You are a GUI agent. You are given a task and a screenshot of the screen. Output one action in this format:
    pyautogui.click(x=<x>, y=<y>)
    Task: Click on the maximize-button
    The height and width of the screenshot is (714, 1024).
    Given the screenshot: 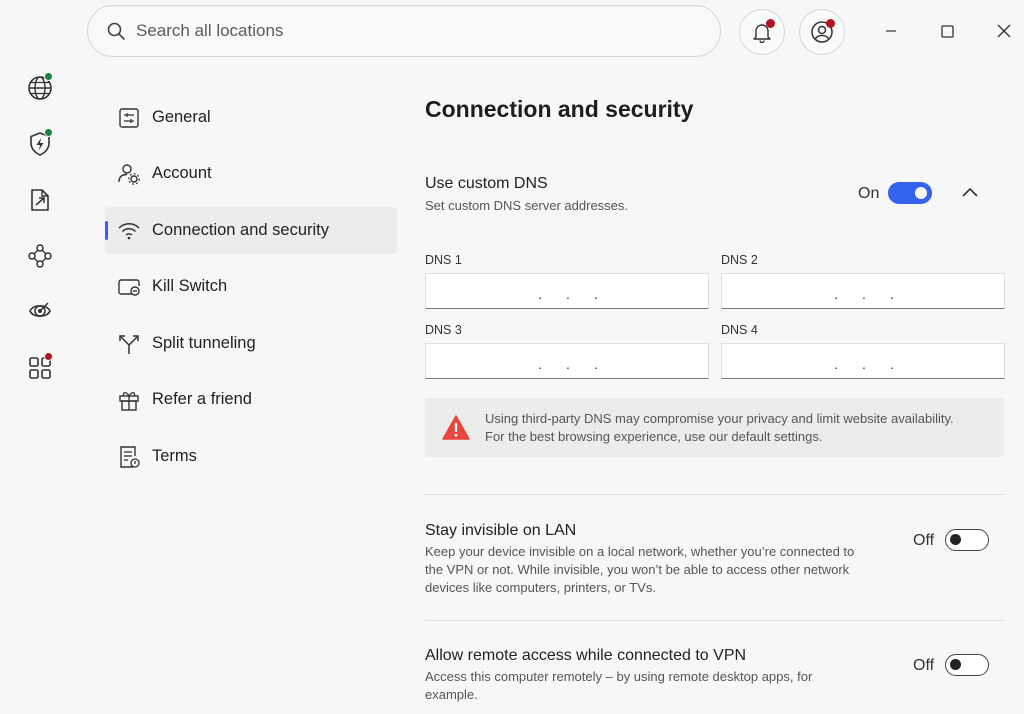 What is the action you would take?
    pyautogui.click(x=947, y=31)
    